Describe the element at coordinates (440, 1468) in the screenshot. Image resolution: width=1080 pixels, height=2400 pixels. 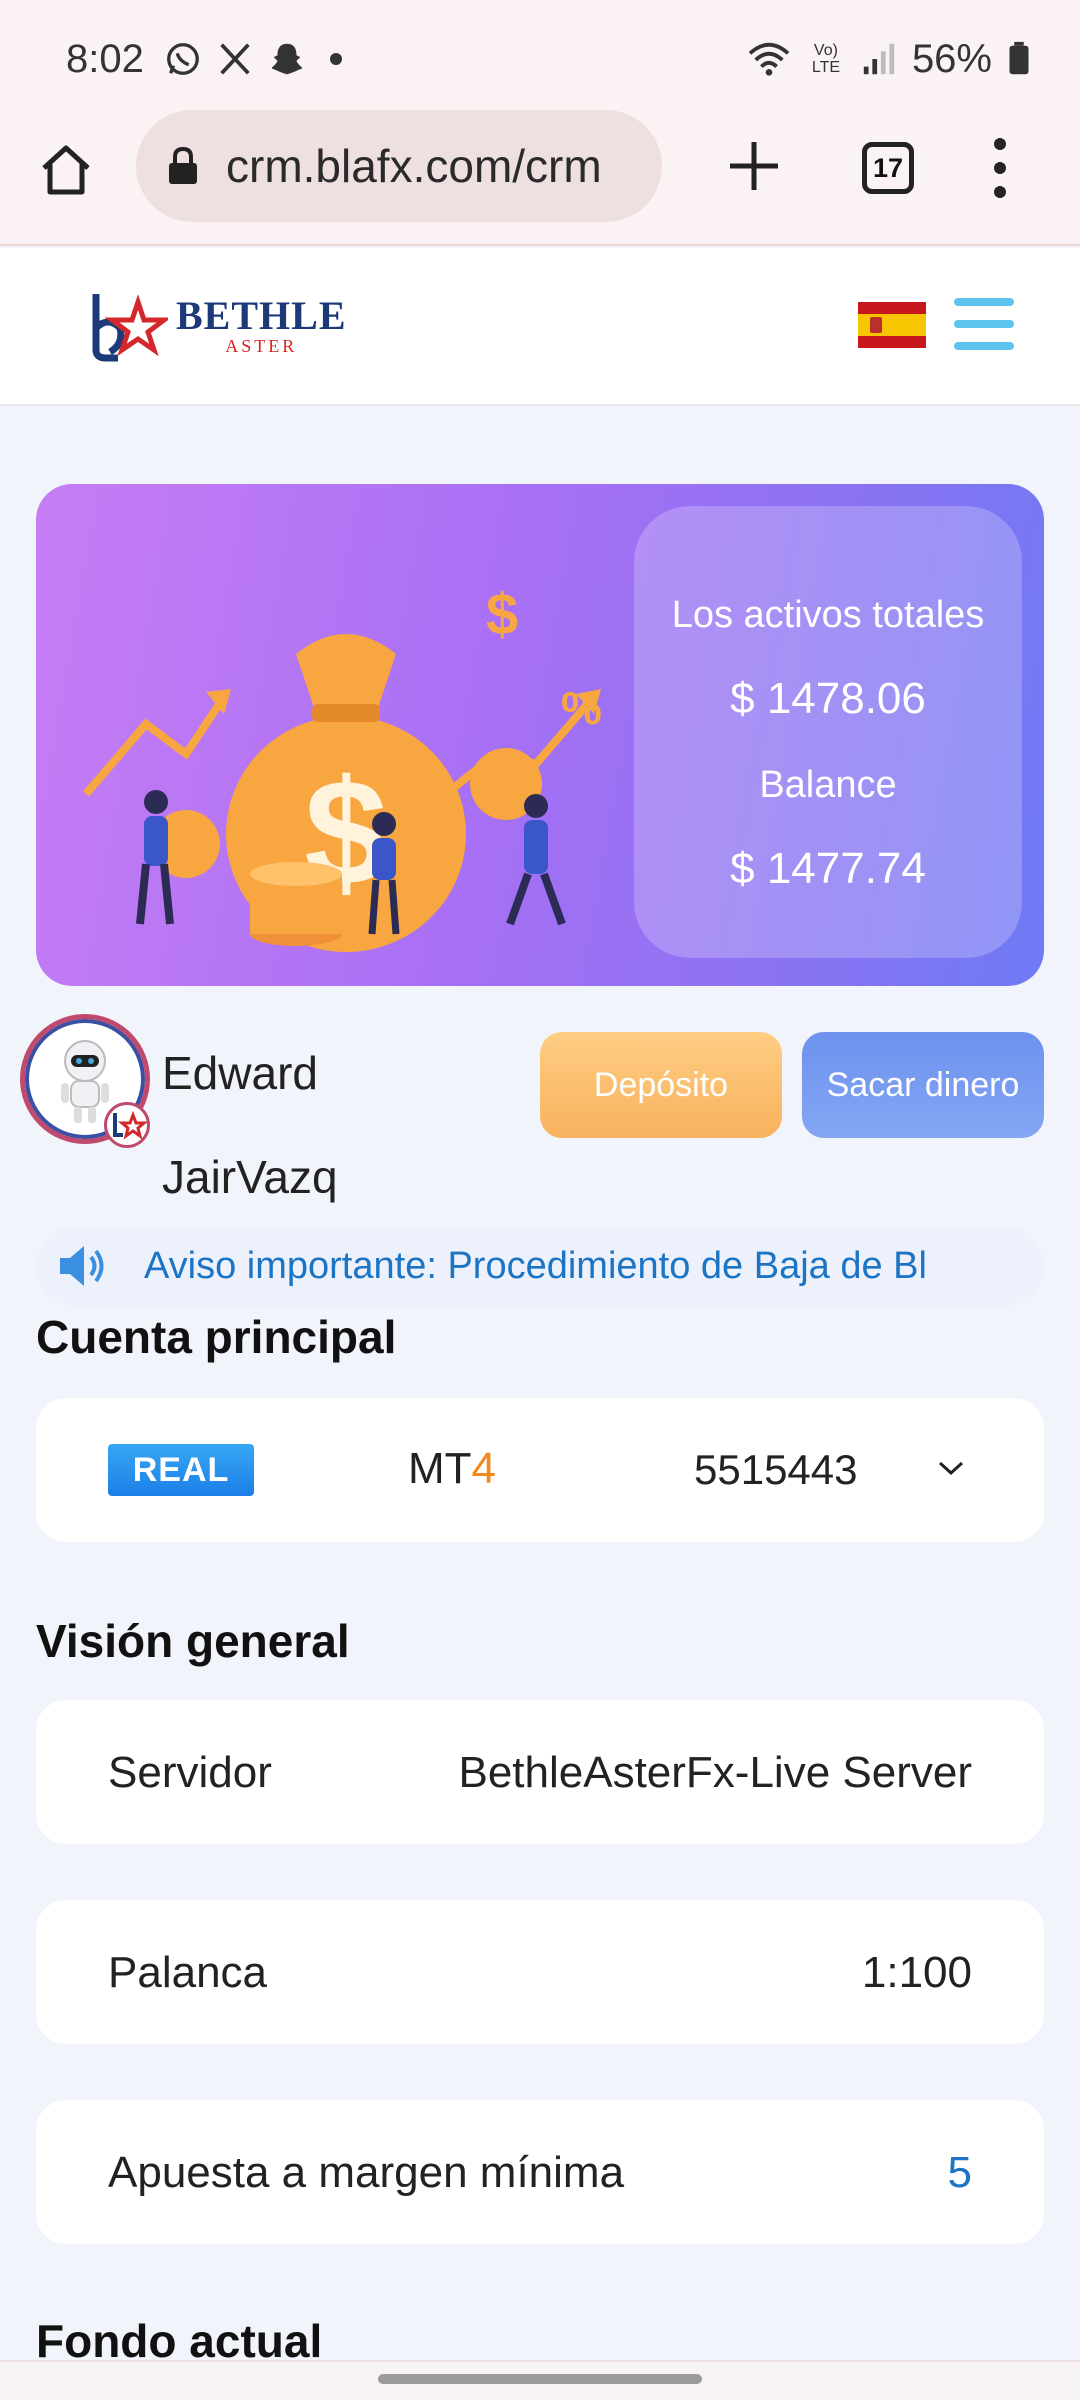
I see `platform-prefix: MT` at that location.